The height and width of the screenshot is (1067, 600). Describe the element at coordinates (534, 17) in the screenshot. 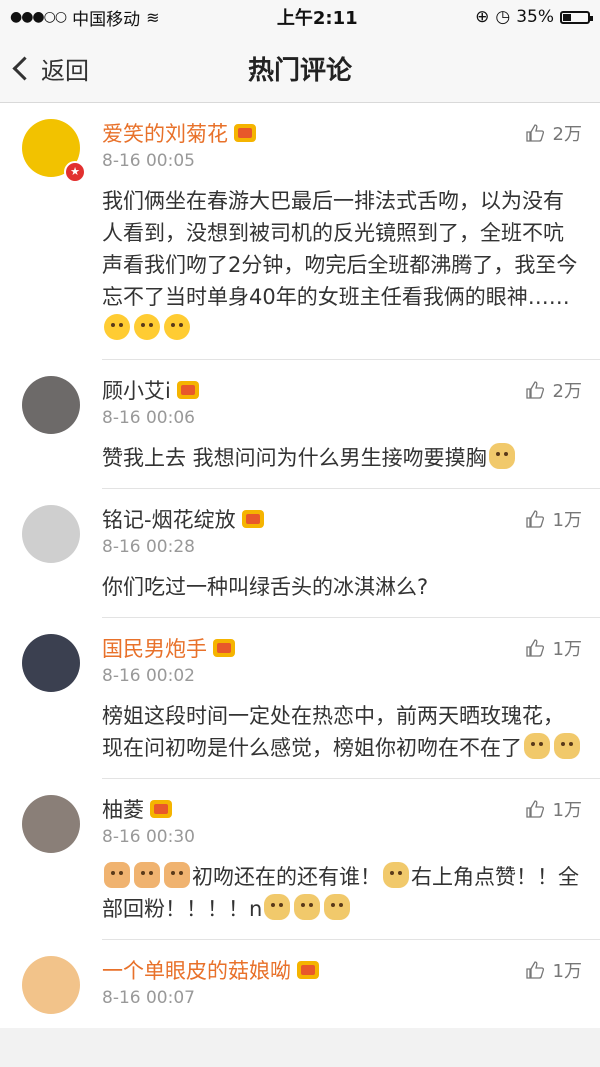

I see `status-right: ⊕ ◷ 35%` at that location.